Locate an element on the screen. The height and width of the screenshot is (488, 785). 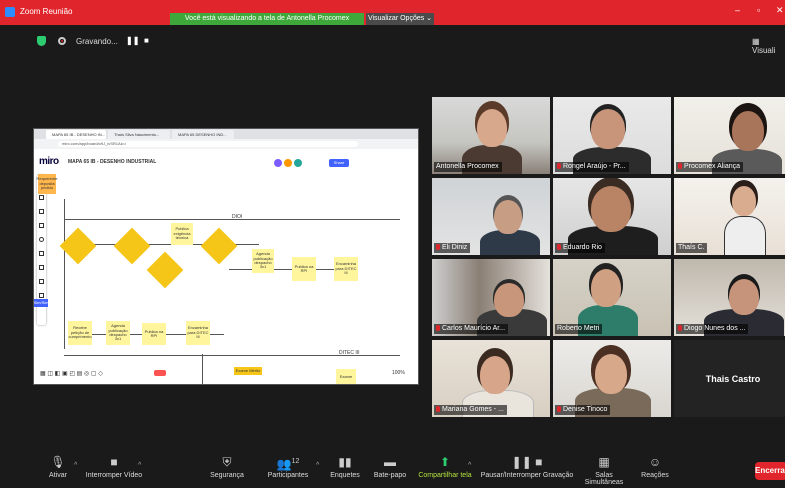
end-meeting-button: Encerrar is located at coordinates (770, 471).